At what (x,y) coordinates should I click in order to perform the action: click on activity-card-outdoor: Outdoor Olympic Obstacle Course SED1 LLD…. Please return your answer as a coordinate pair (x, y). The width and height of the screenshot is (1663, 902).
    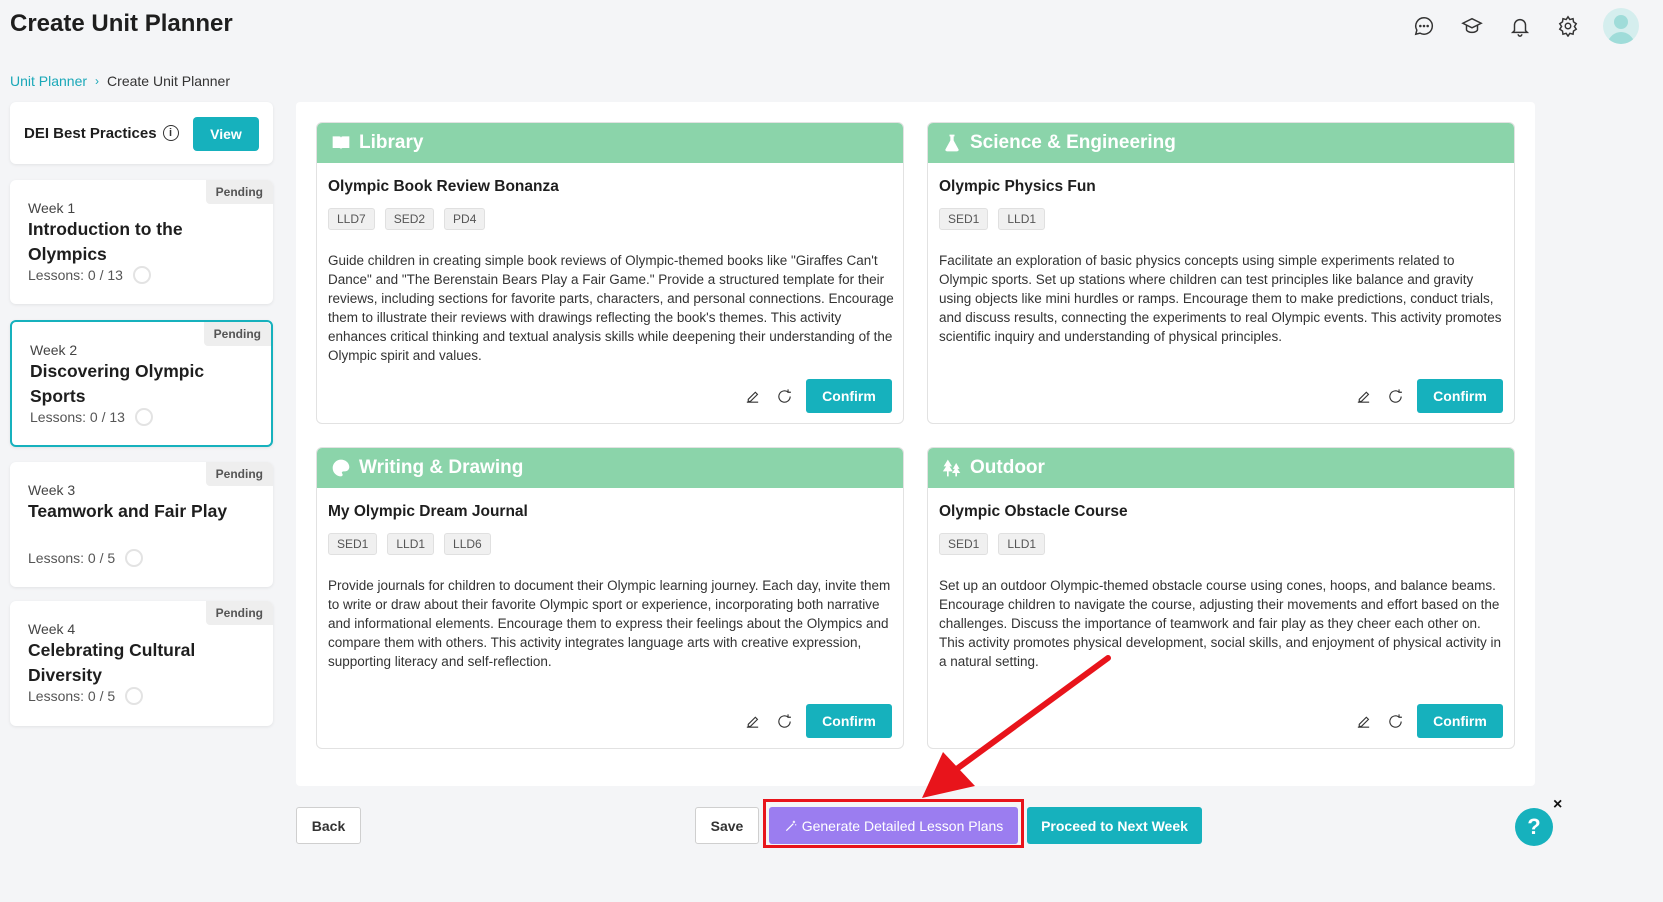
    Looking at the image, I should click on (1221, 598).